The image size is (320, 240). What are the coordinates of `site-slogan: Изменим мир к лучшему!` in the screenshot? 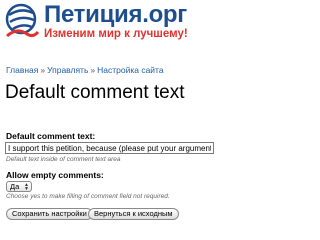 It's located at (116, 34).